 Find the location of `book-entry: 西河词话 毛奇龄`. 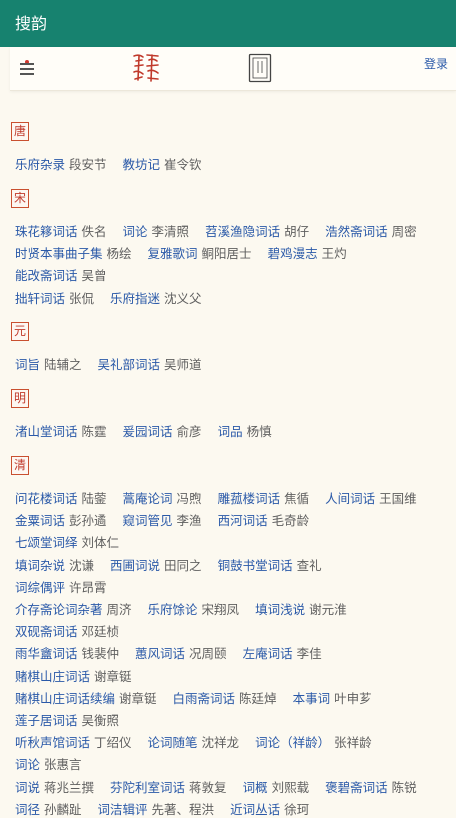

book-entry: 西河词话 毛奇龄 is located at coordinates (264, 521).